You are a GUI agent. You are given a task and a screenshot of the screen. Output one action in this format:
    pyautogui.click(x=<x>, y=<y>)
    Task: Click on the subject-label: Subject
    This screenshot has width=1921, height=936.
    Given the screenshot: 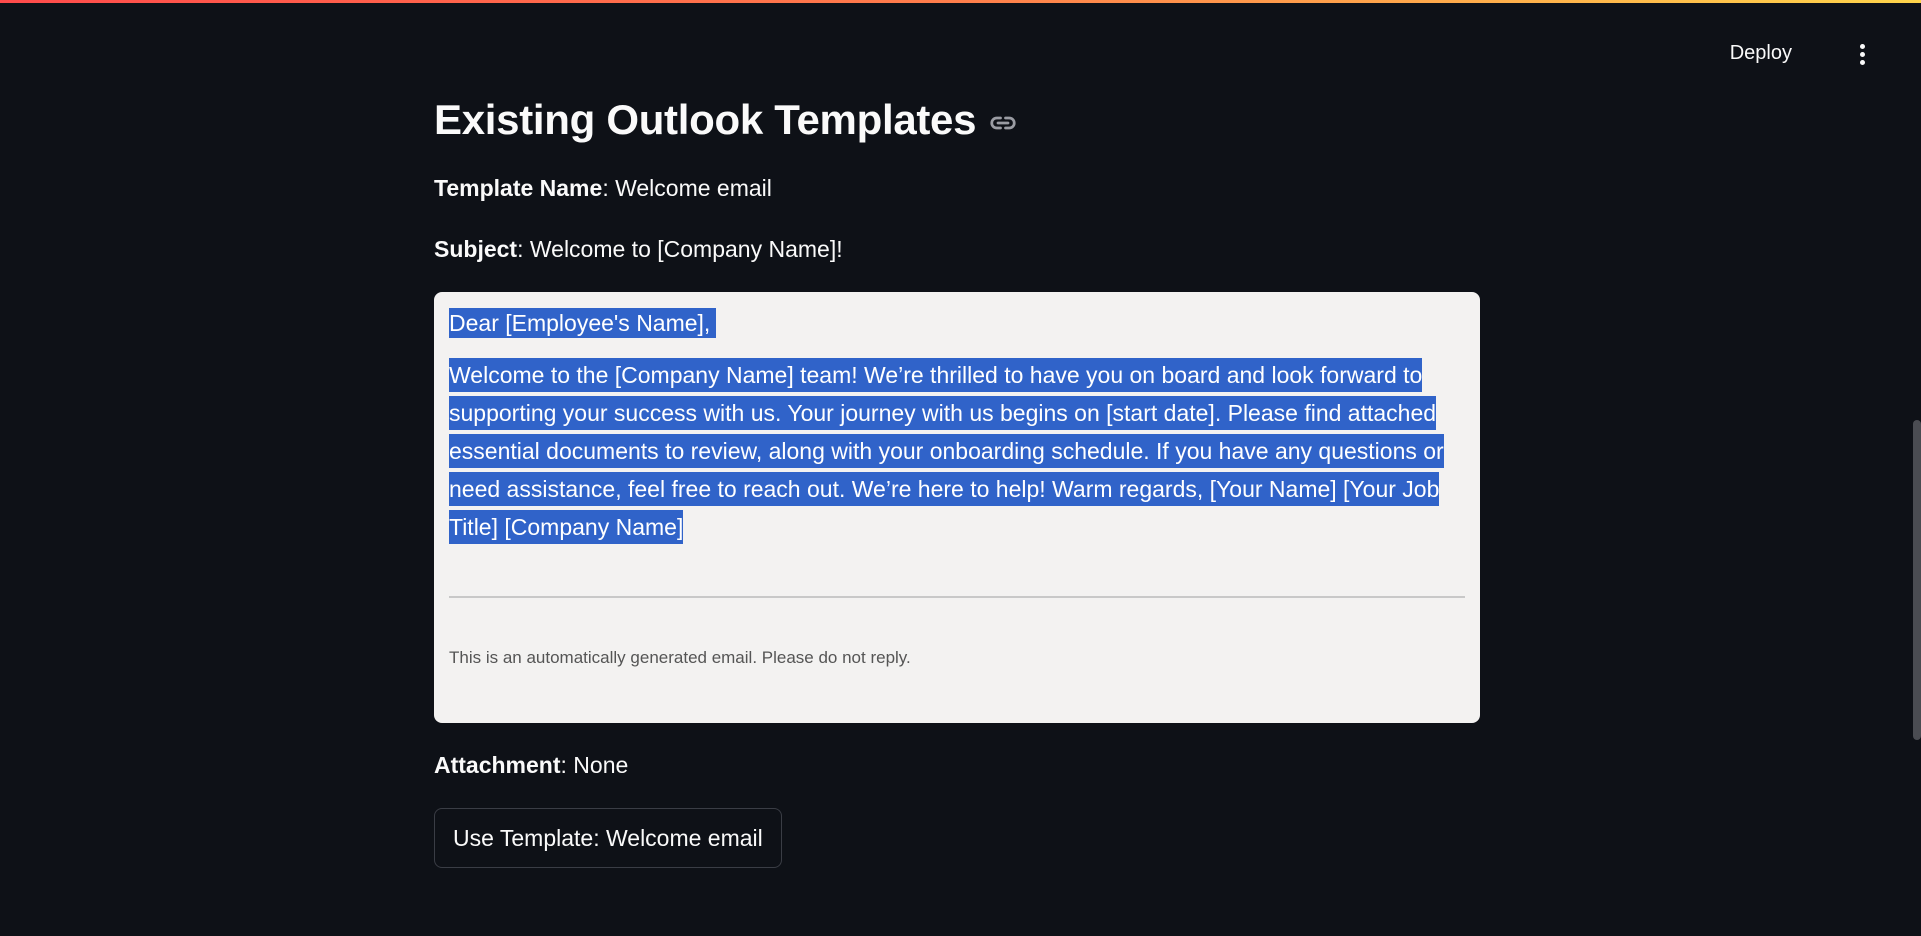 What is the action you would take?
    pyautogui.click(x=476, y=249)
    